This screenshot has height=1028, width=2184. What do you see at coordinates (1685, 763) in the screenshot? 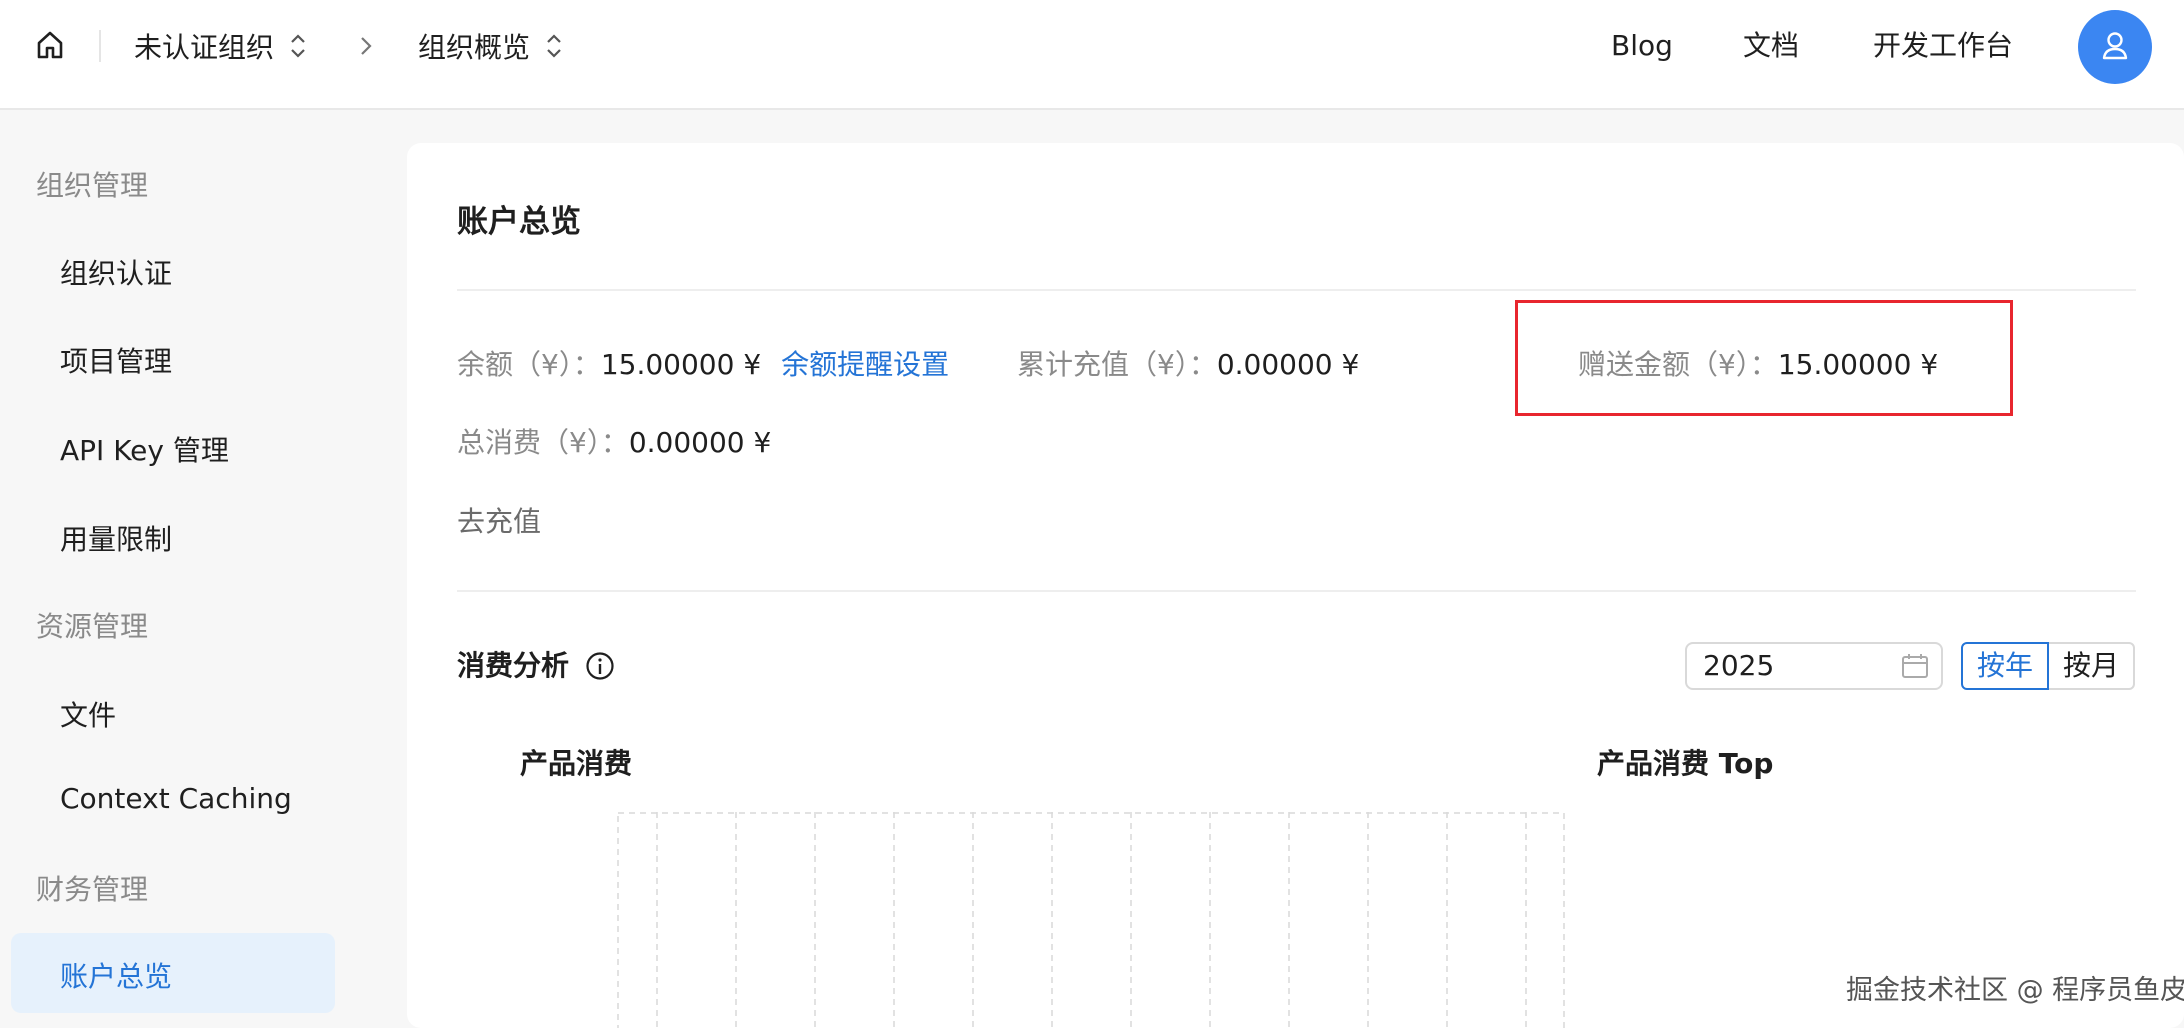
I see `product-spend-top-title: 产品消费 Top` at bounding box center [1685, 763].